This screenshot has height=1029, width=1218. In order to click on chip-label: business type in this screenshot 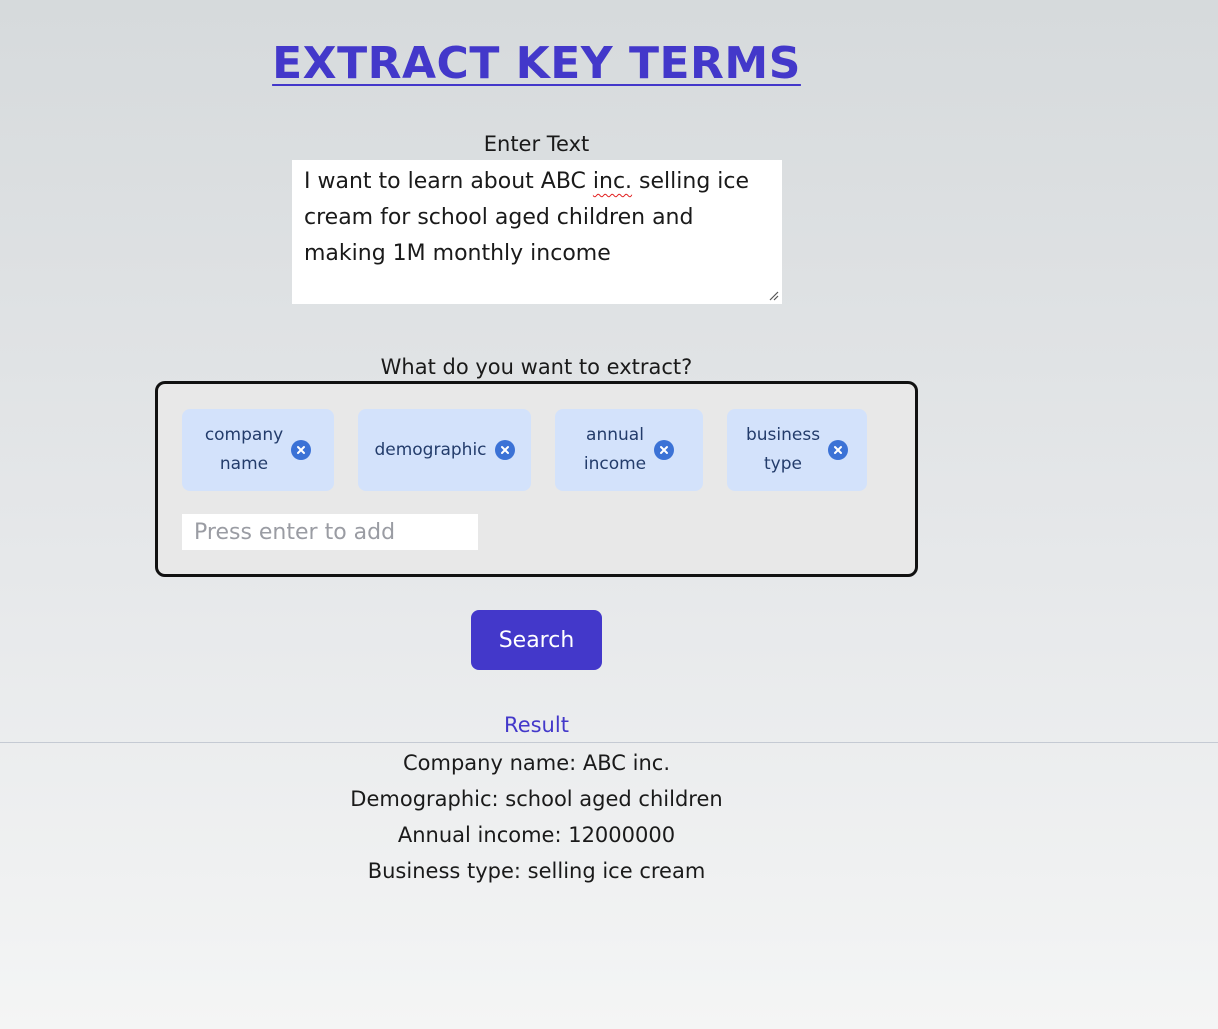, I will do `click(783, 449)`.